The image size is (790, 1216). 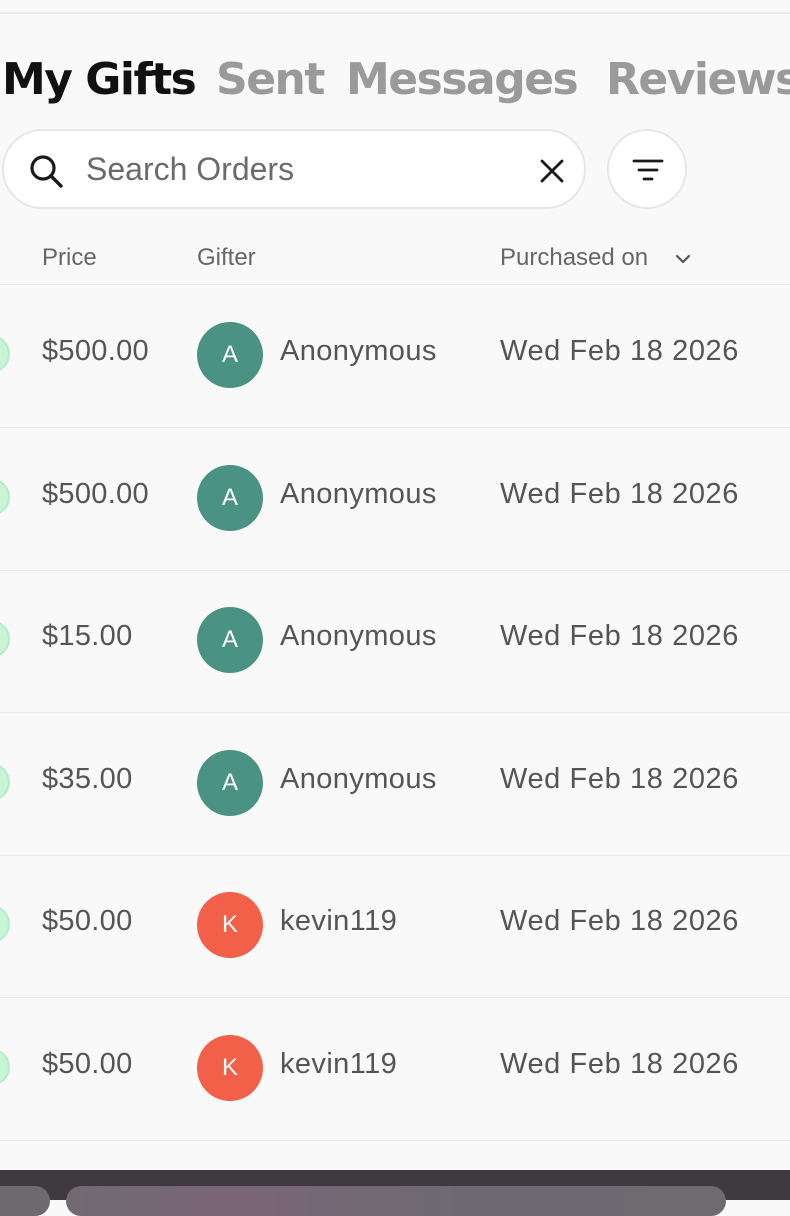 What do you see at coordinates (698, 80) in the screenshot?
I see `tab-reviews: Reviews` at bounding box center [698, 80].